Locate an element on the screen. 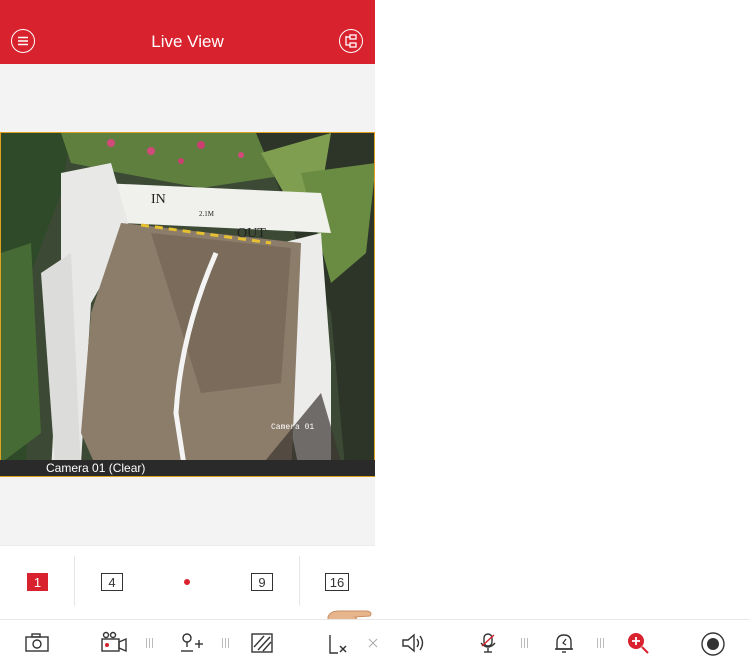 The width and height of the screenshot is (750, 668). ptz-icon is located at coordinates (191, 643).